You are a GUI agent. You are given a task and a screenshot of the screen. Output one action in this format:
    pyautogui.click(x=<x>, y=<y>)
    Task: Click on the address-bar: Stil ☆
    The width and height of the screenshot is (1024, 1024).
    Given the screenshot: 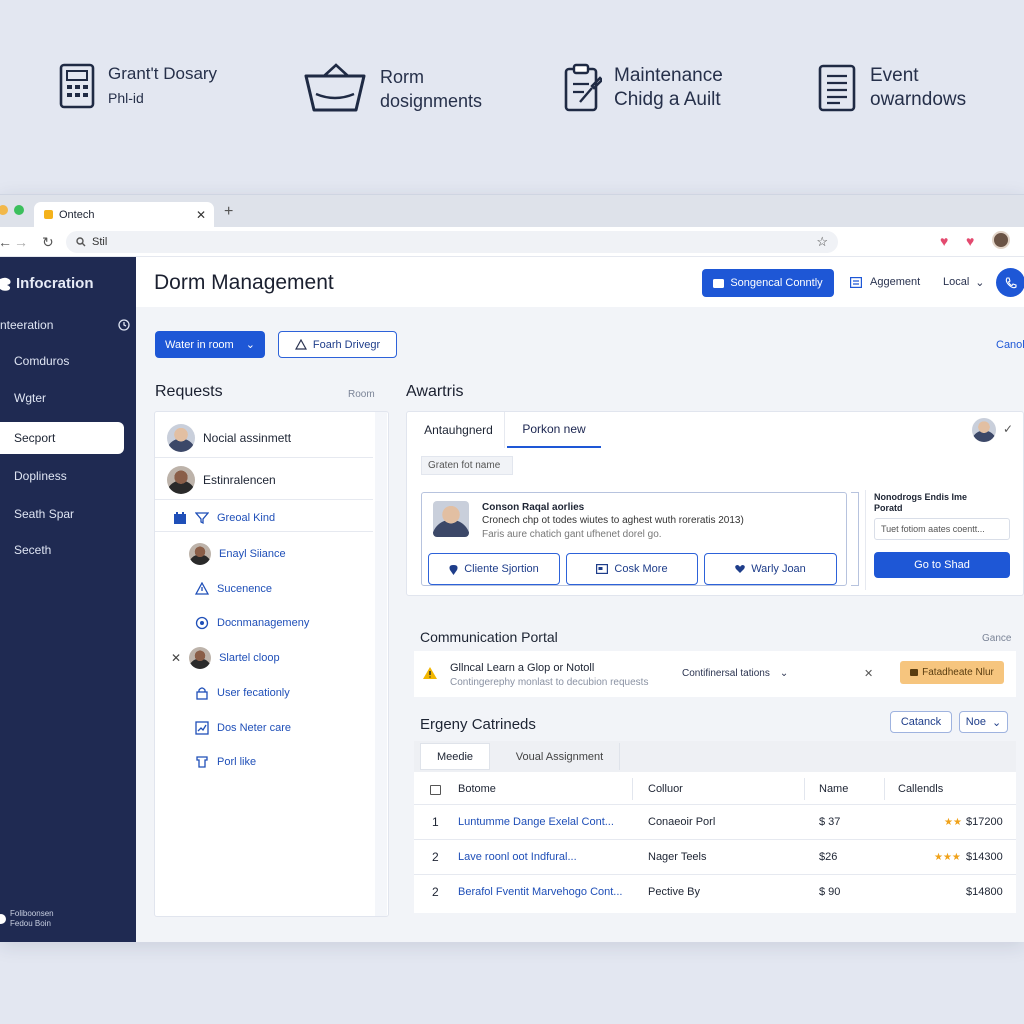 What is the action you would take?
    pyautogui.click(x=452, y=242)
    